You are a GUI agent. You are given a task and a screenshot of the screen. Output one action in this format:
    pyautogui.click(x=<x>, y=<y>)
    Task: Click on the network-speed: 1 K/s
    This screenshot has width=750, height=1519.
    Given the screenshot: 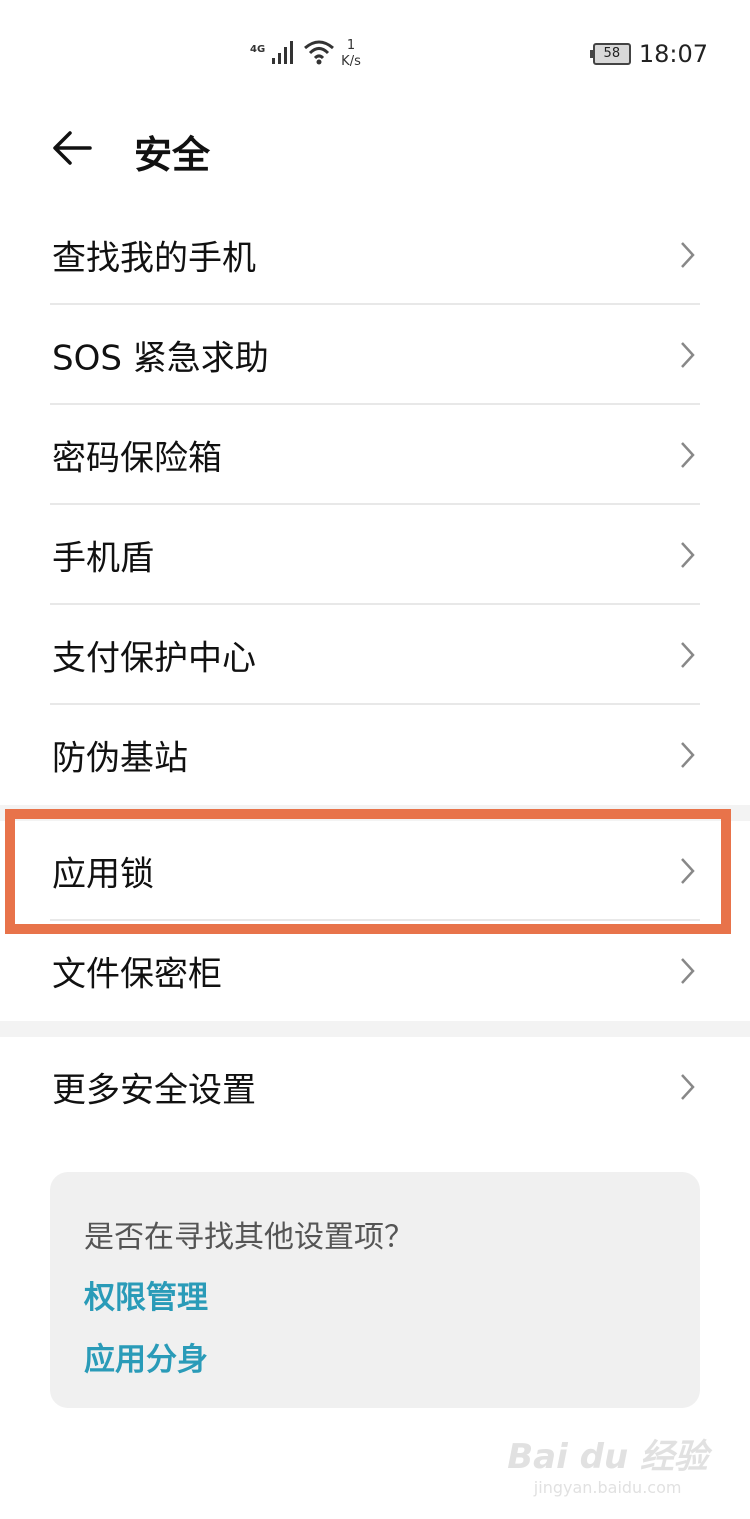 What is the action you would take?
    pyautogui.click(x=351, y=53)
    